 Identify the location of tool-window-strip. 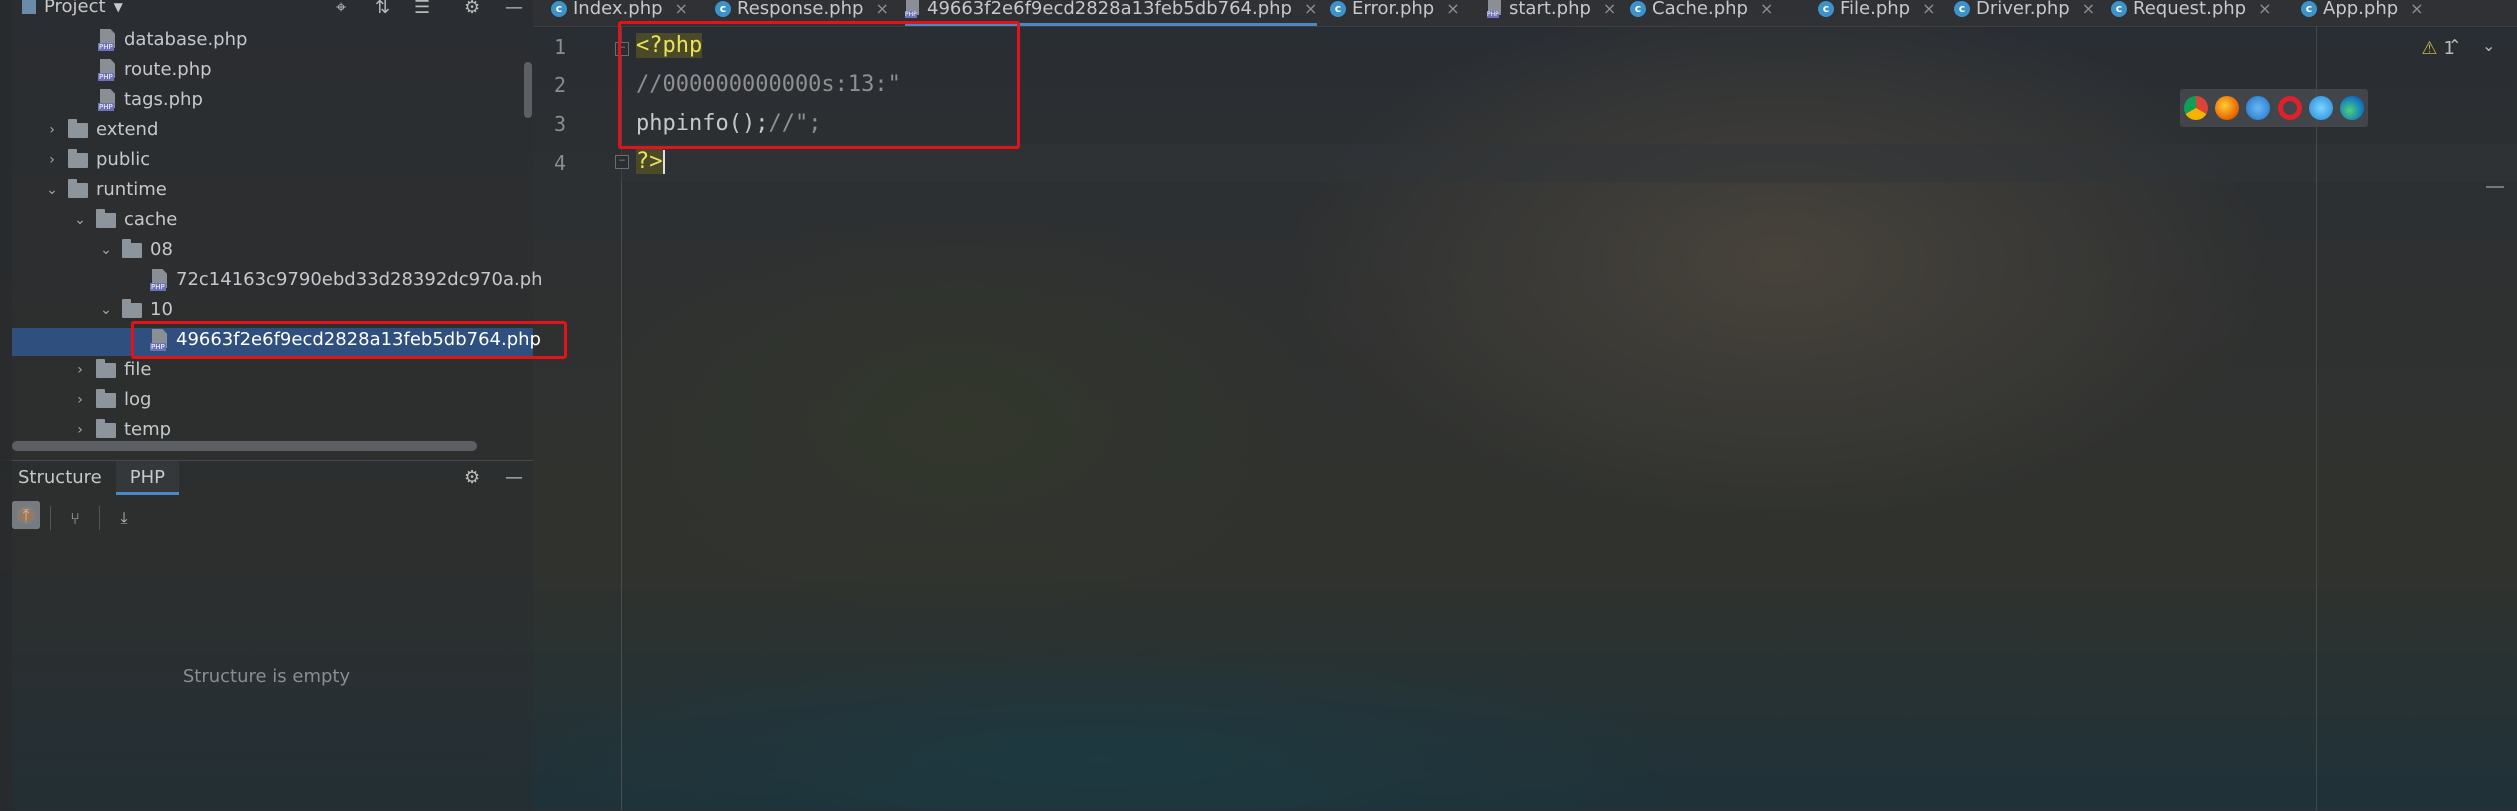
(6, 405).